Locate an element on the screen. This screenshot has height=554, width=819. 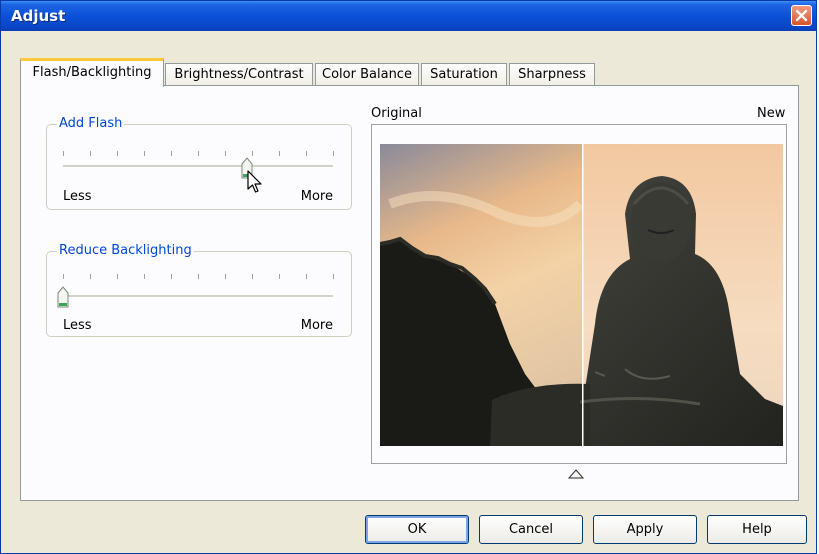
reduce-backlighting-less-label: Less is located at coordinates (77, 325).